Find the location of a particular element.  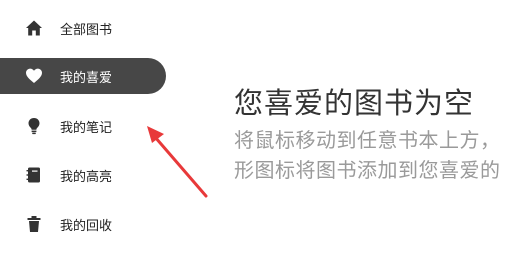

heart-icon is located at coordinates (34, 76).